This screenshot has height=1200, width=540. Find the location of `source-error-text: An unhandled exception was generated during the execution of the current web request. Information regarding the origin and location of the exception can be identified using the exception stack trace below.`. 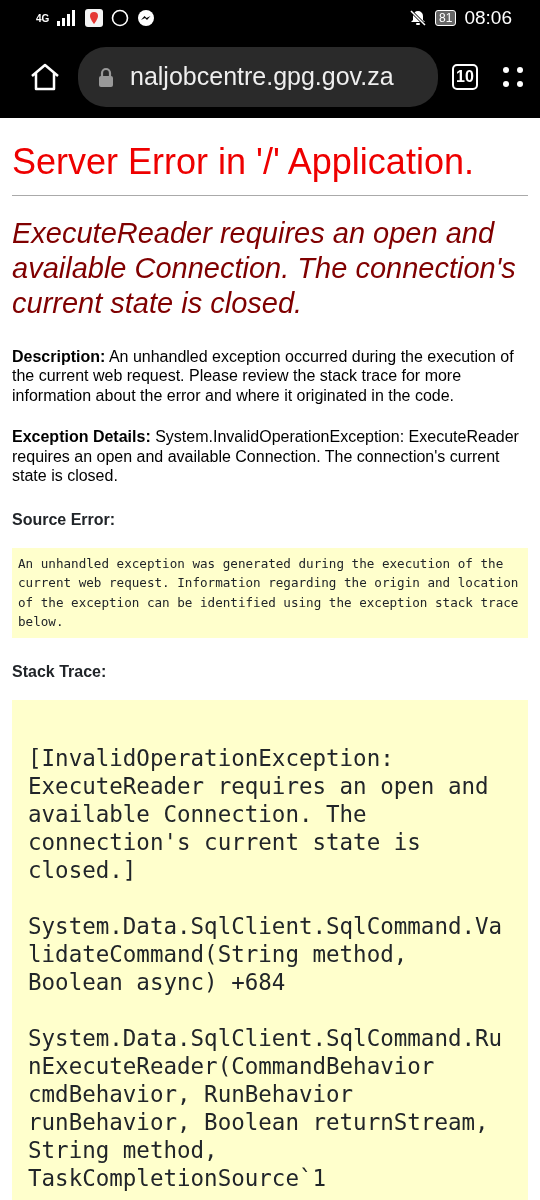

source-error-text: An unhandled exception was generated during the execution of the current web request. Information regarding the origin and location of the exception can be identified using the exception stack trace below. is located at coordinates (270, 592).